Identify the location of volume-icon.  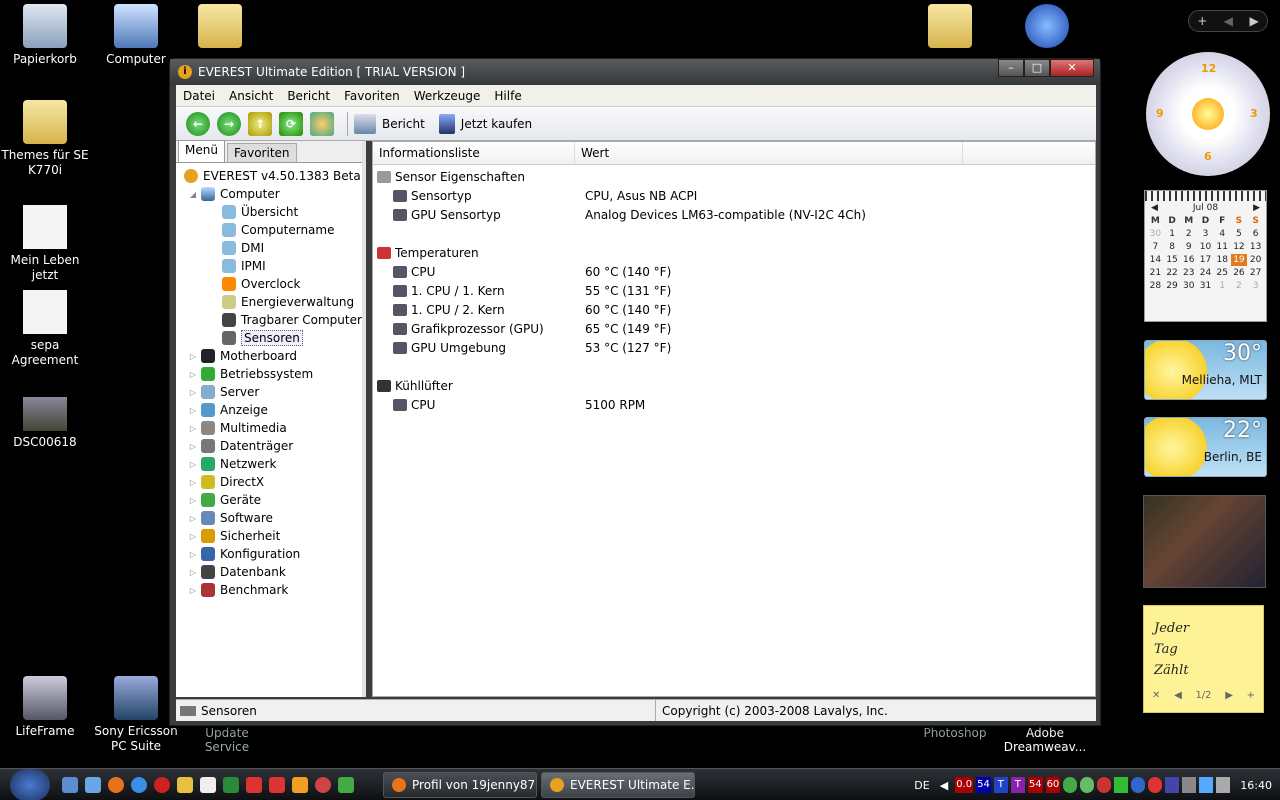
(1223, 785).